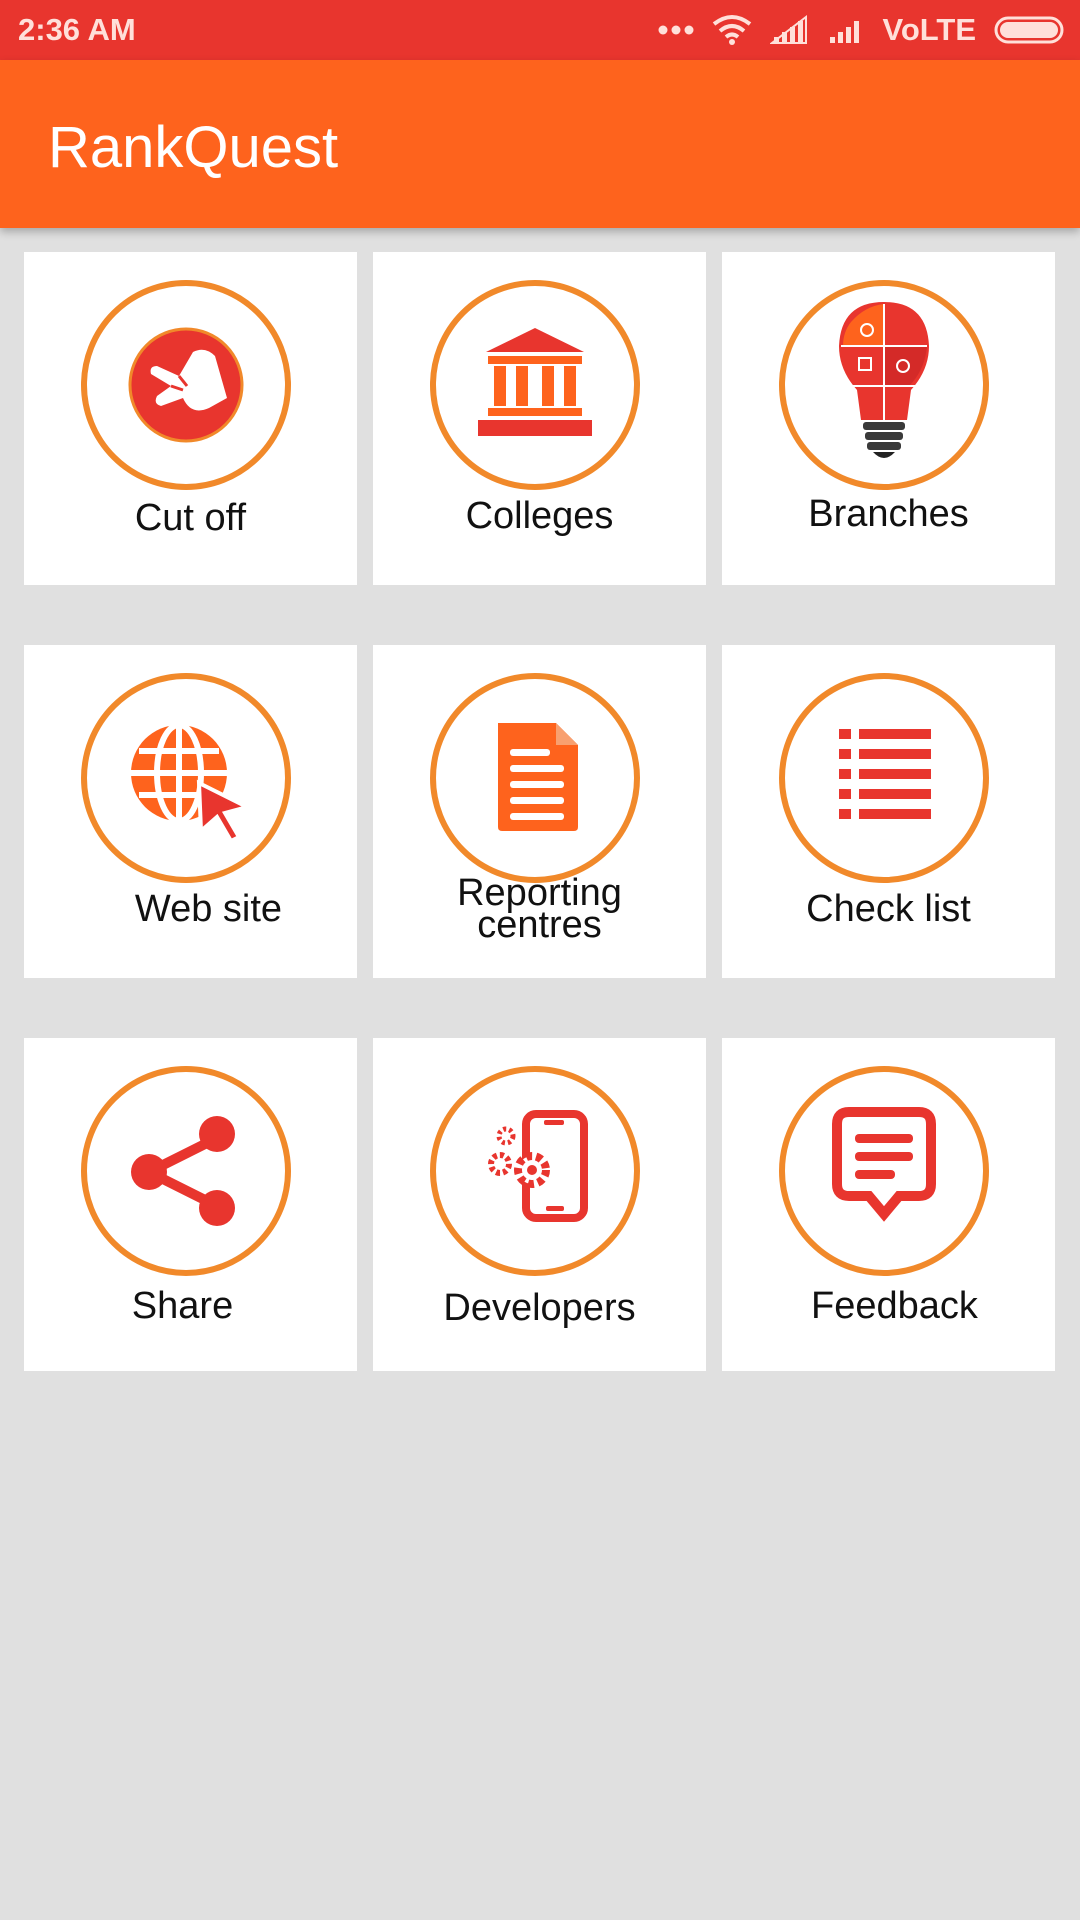 The width and height of the screenshot is (1080, 1920). I want to click on tile-colleges: Colleges, so click(539, 418).